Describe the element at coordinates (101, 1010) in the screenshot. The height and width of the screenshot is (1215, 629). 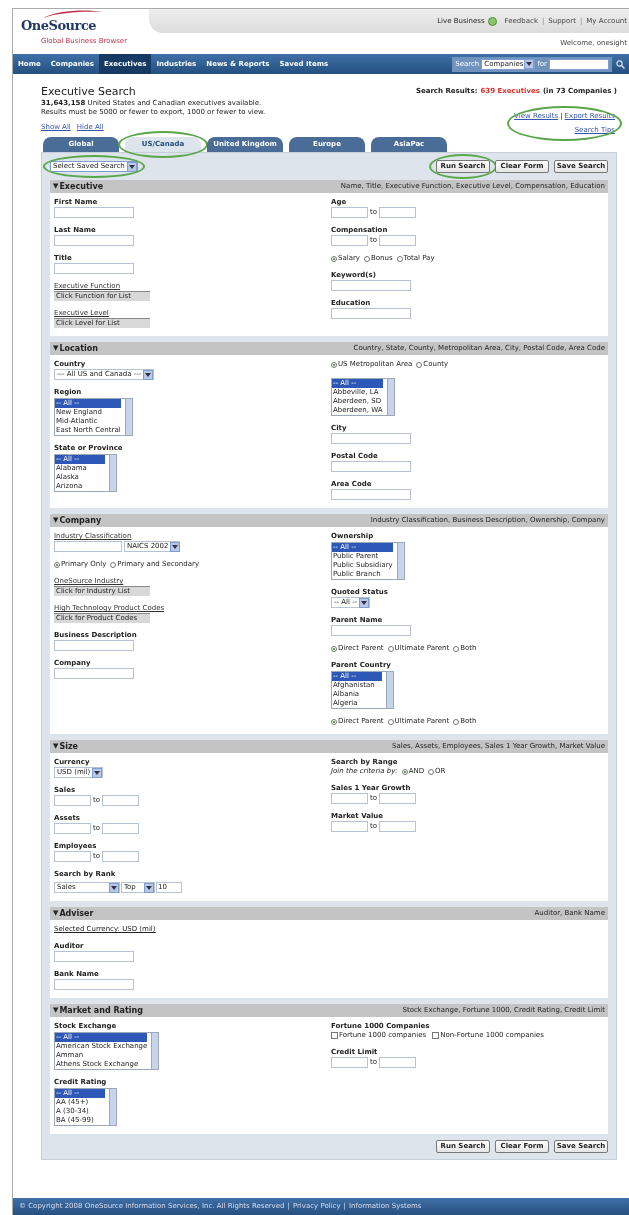
I see `section-title: Market and Rating` at that location.